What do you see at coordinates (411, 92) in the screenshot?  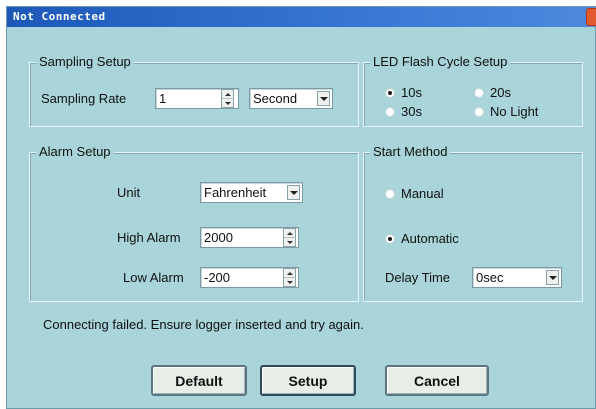 I see `radio-10s-label: 10s` at bounding box center [411, 92].